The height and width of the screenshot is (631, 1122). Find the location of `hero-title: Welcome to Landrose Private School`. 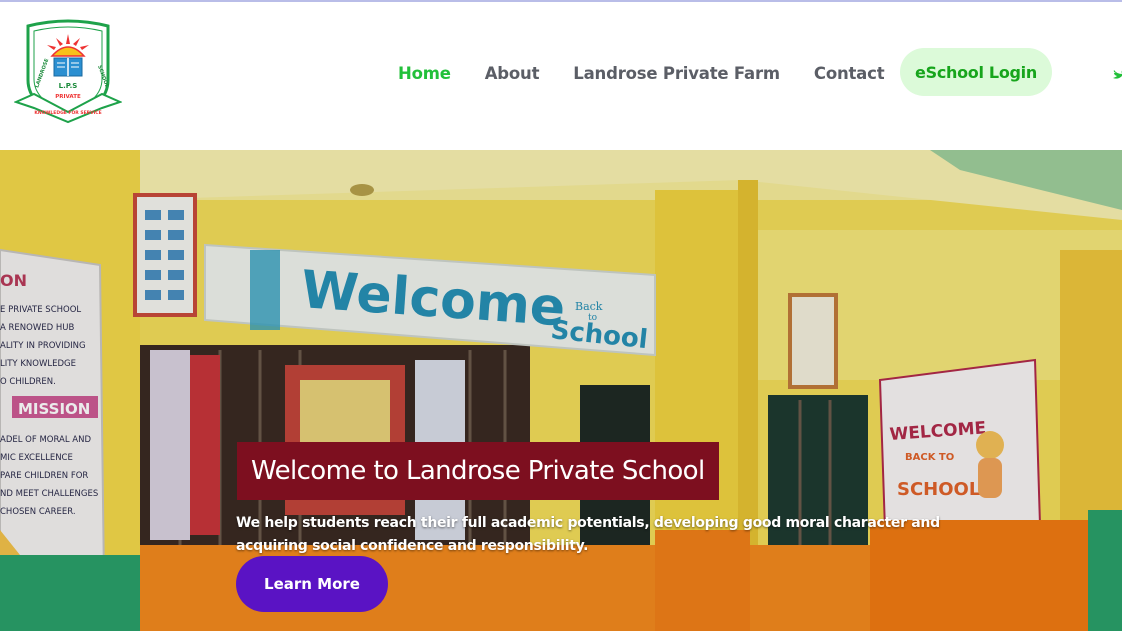

hero-title: Welcome to Landrose Private School is located at coordinates (478, 471).